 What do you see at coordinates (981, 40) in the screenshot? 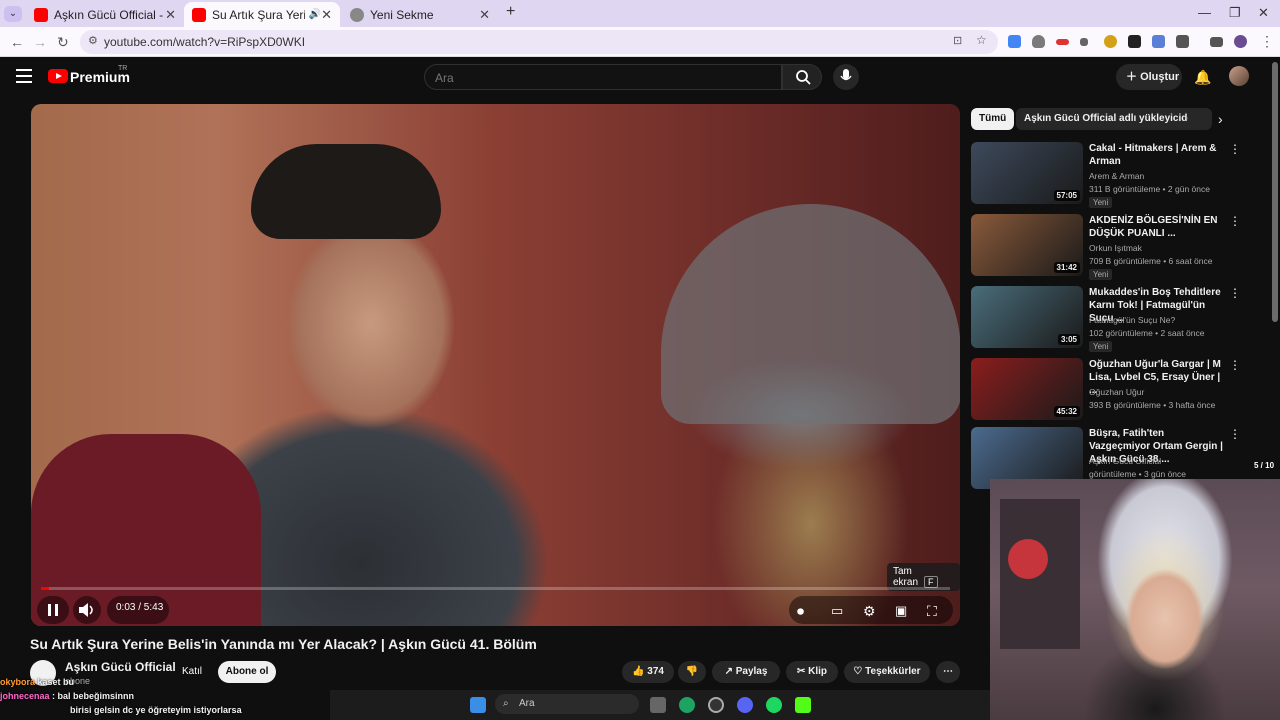
I see `bookmark-star-icon: ☆` at bounding box center [981, 40].